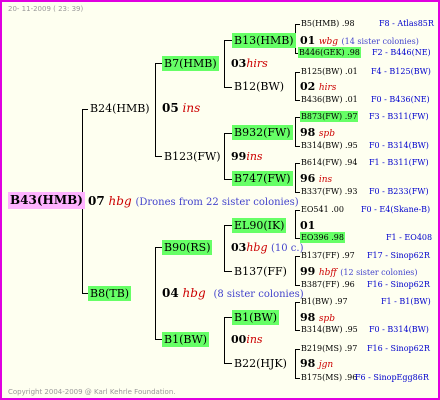  Describe the element at coordinates (409, 237) in the screenshot. I see `origin-id: F1 - EO408` at that location.